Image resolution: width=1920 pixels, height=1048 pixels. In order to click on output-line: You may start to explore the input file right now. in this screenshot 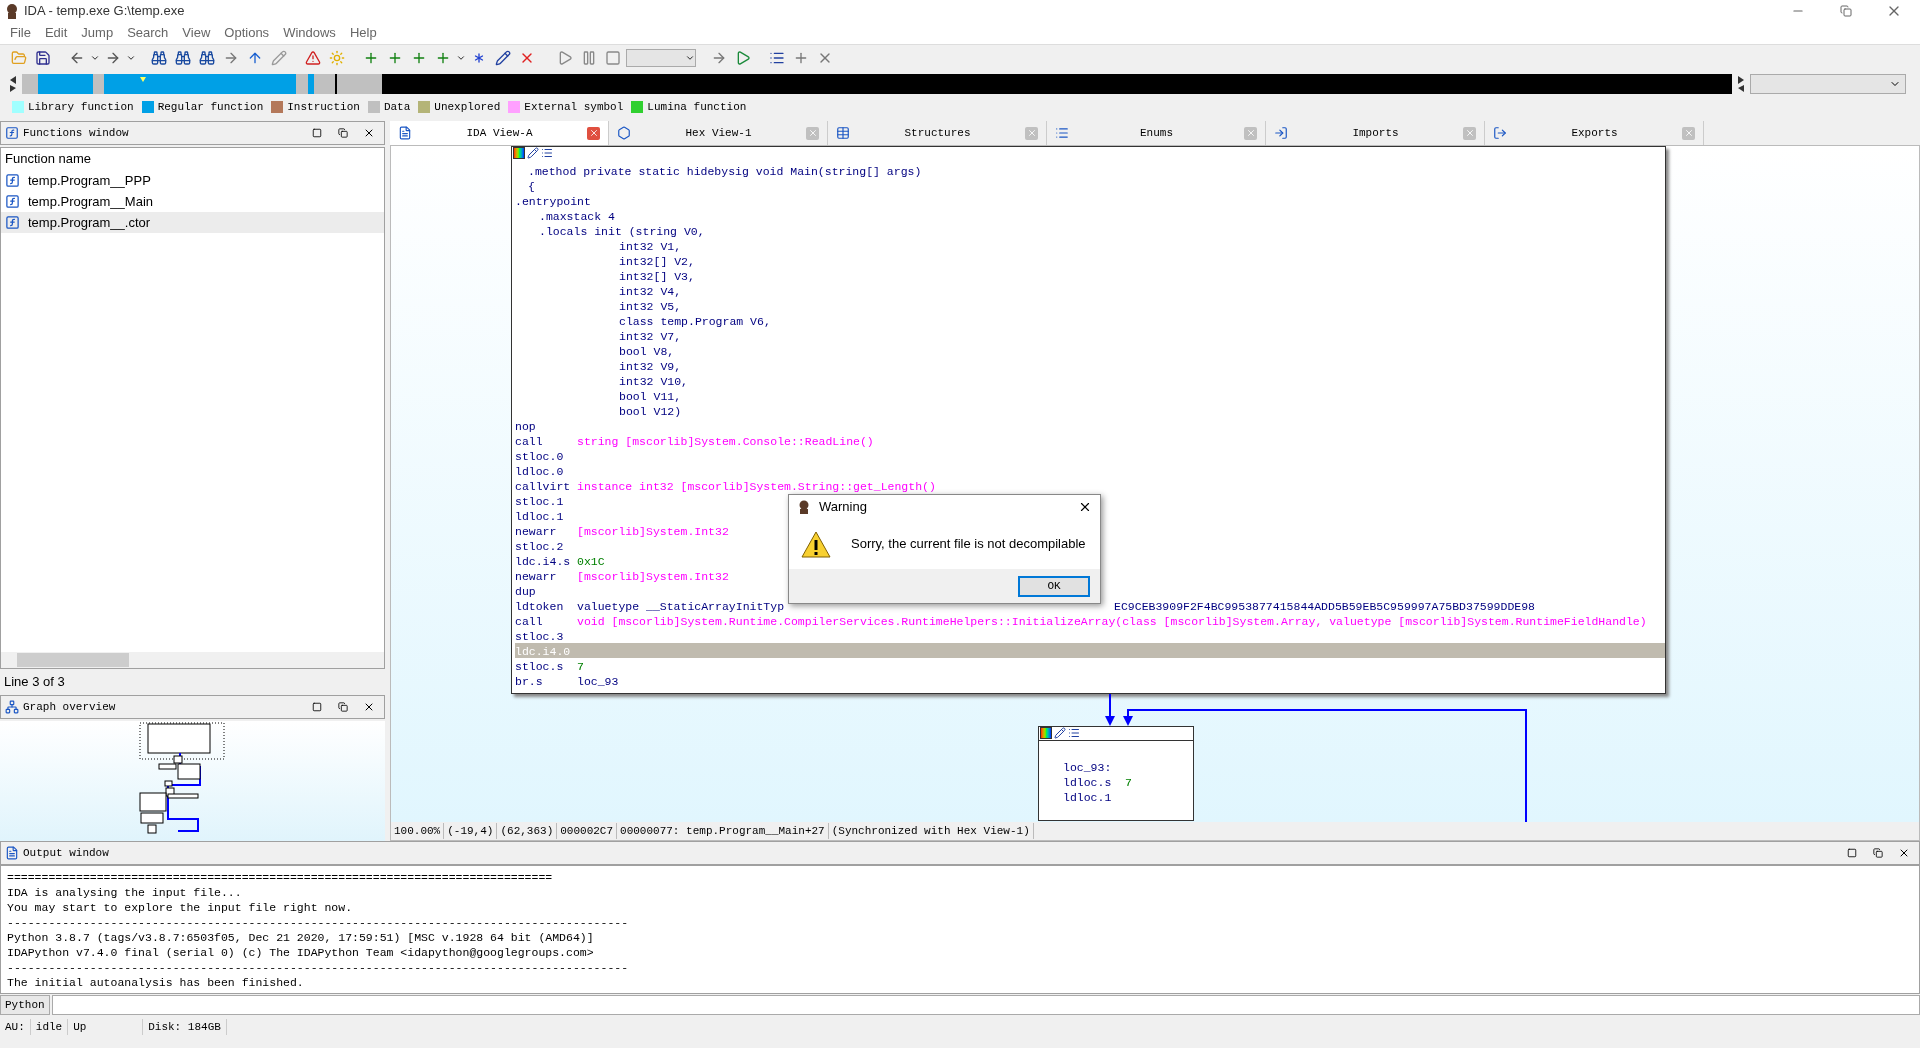, I will do `click(180, 907)`.